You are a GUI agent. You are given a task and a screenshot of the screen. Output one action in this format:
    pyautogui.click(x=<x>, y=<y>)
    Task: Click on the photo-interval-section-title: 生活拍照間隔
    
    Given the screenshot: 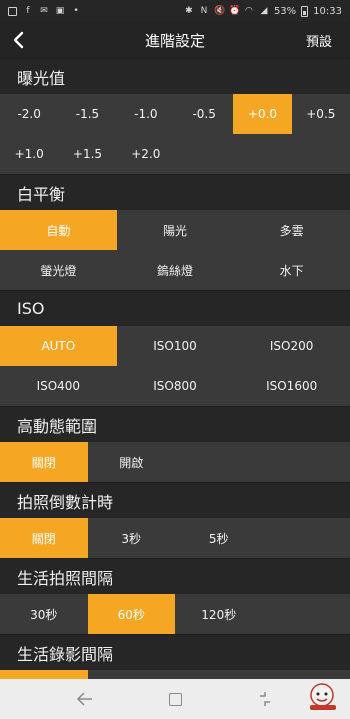 What is the action you would take?
    pyautogui.click(x=175, y=576)
    